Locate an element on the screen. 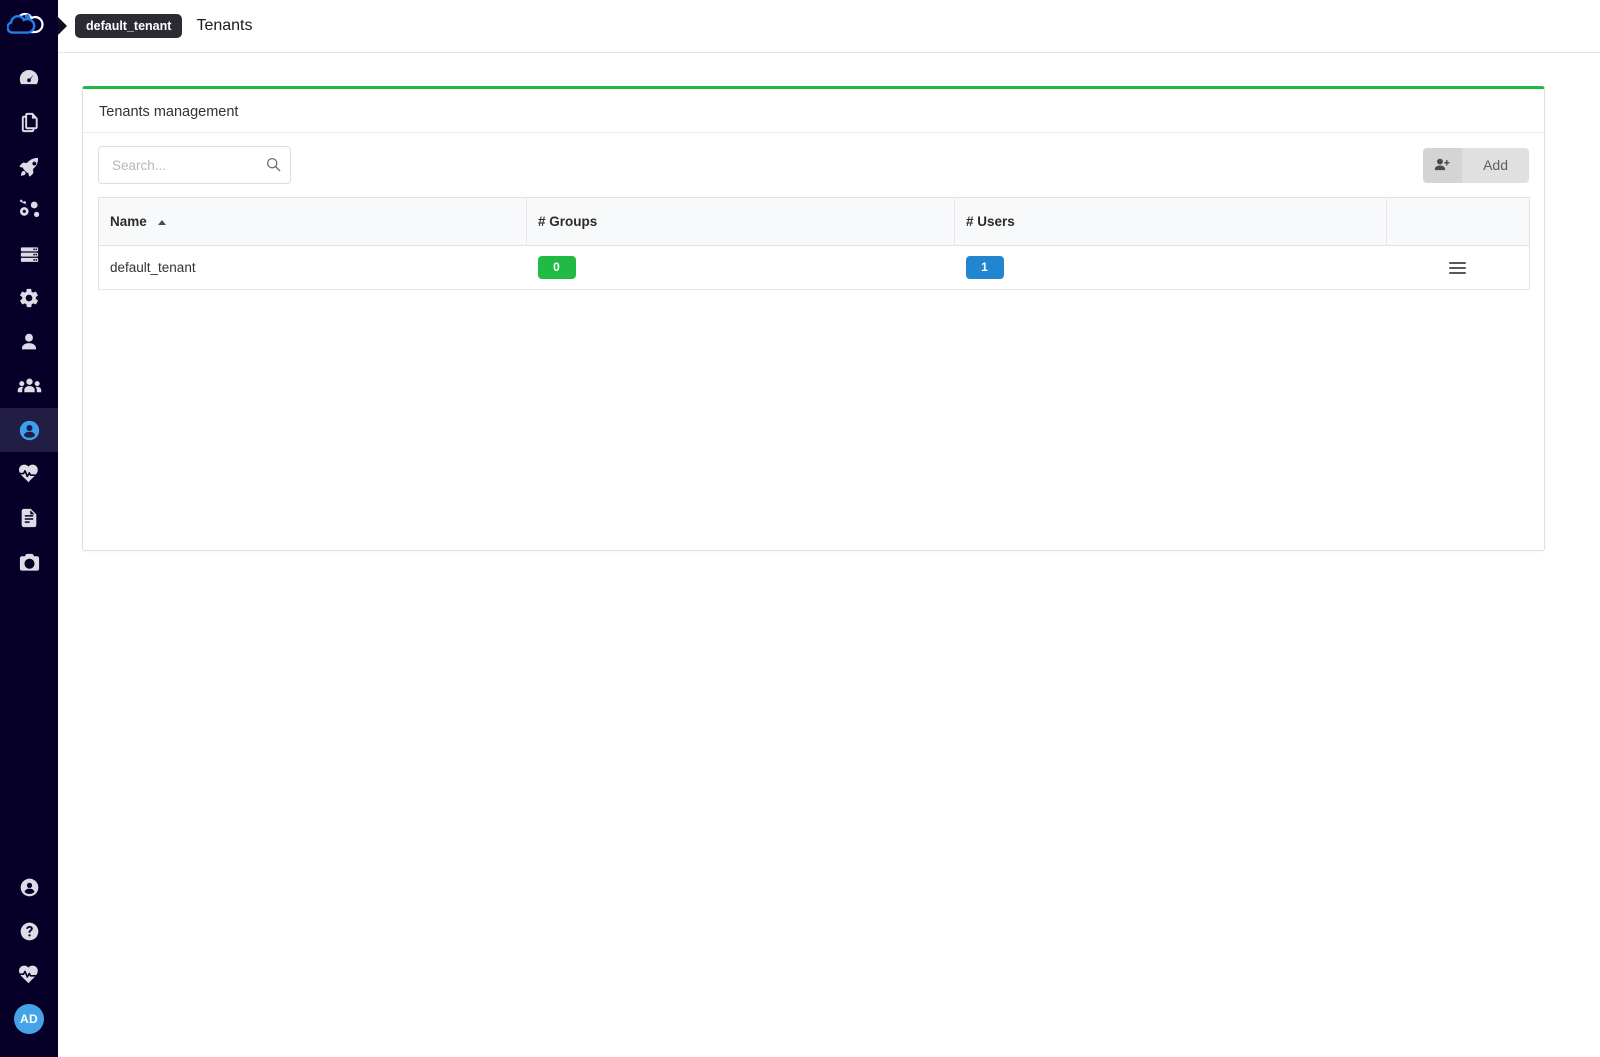 This screenshot has height=1057, width=1600. deployments-icon is located at coordinates (28, 166).